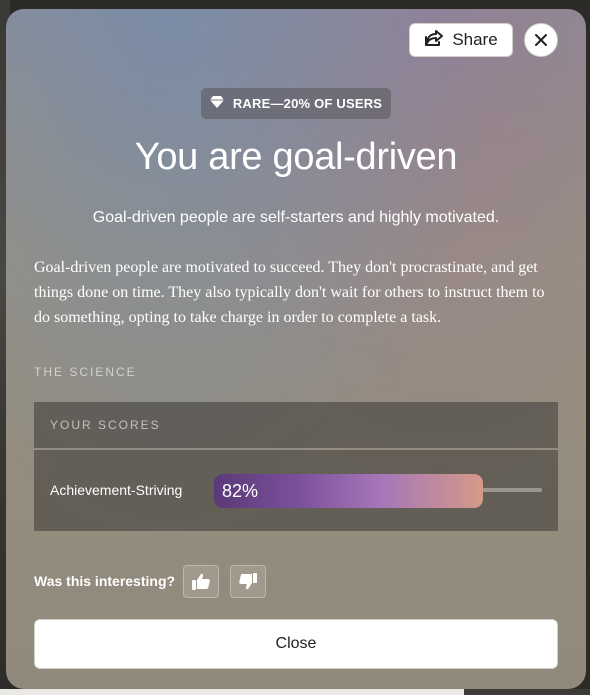  I want to click on thumbs-up-icon, so click(201, 581).